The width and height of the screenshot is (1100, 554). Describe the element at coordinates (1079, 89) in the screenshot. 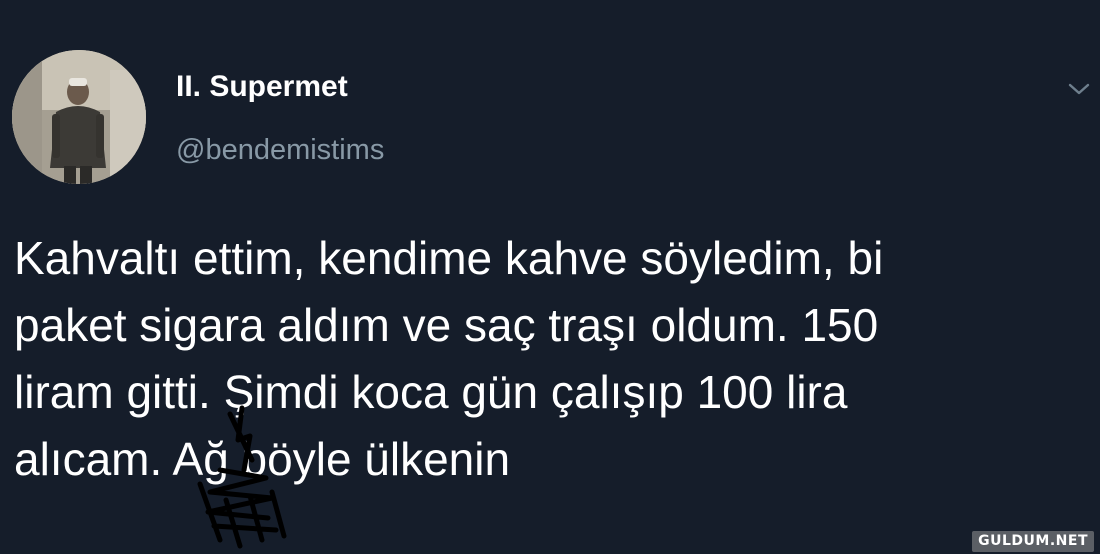

I see `chevron-down-icon` at that location.